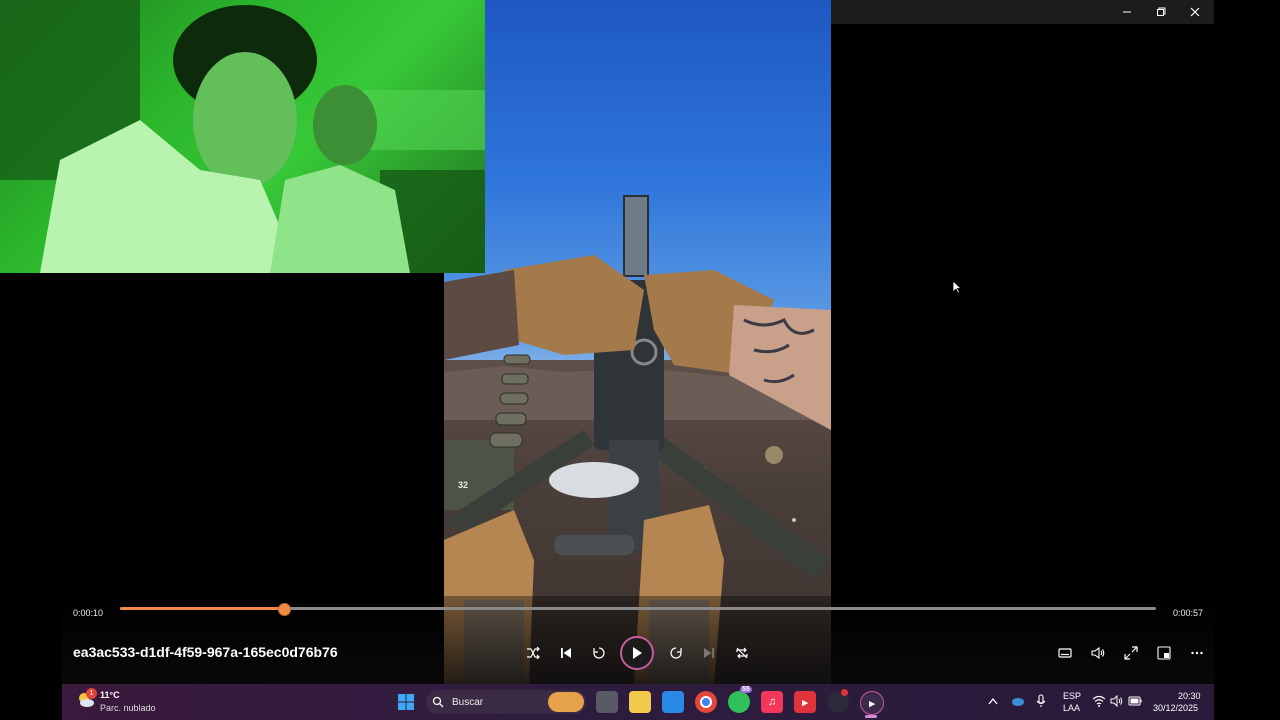 This screenshot has width=1280, height=720. Describe the element at coordinates (88, 613) in the screenshot. I see `current-time: 0:00:10` at that location.